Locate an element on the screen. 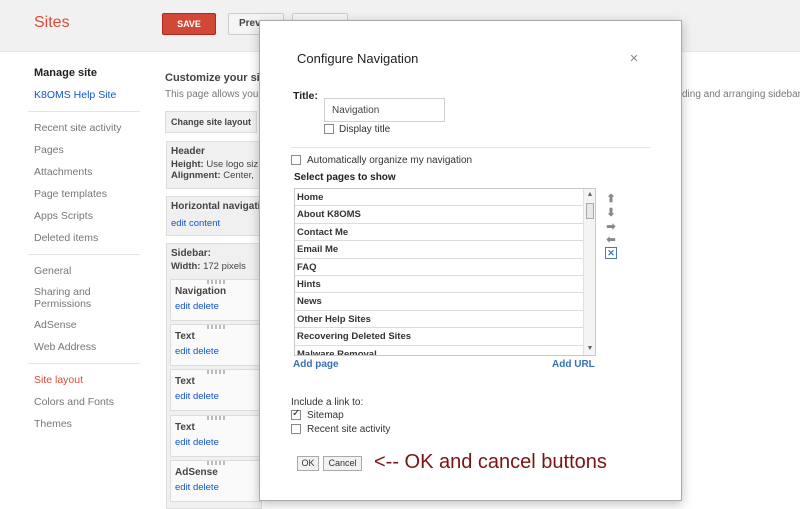 The width and height of the screenshot is (800, 509). customize-title: Customize your site is located at coordinates (217, 78).